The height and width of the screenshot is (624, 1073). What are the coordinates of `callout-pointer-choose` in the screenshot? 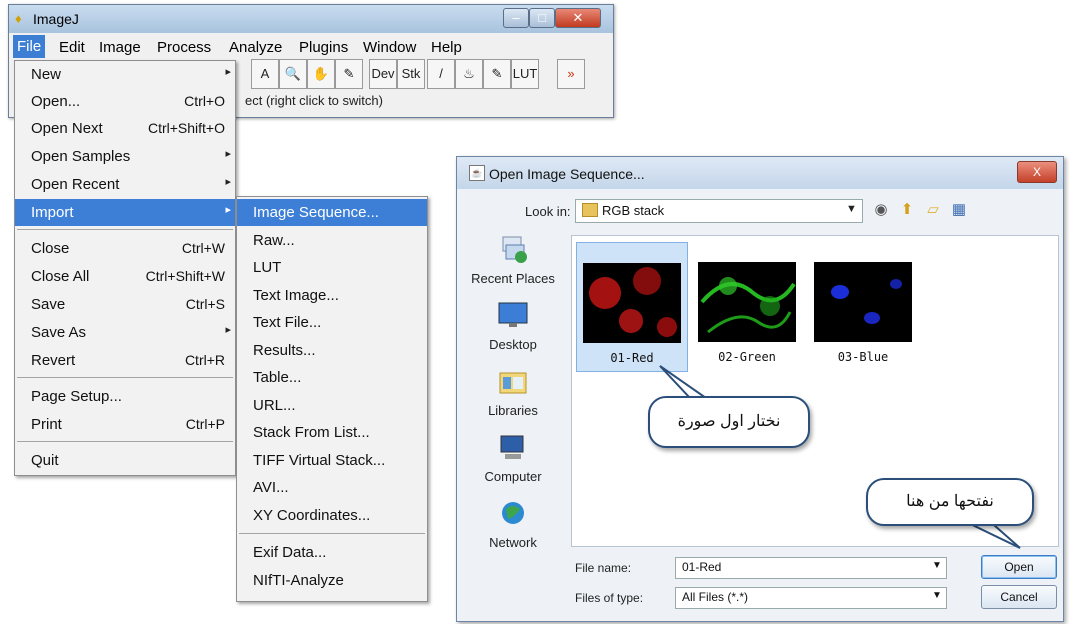 It's located at (684, 382).